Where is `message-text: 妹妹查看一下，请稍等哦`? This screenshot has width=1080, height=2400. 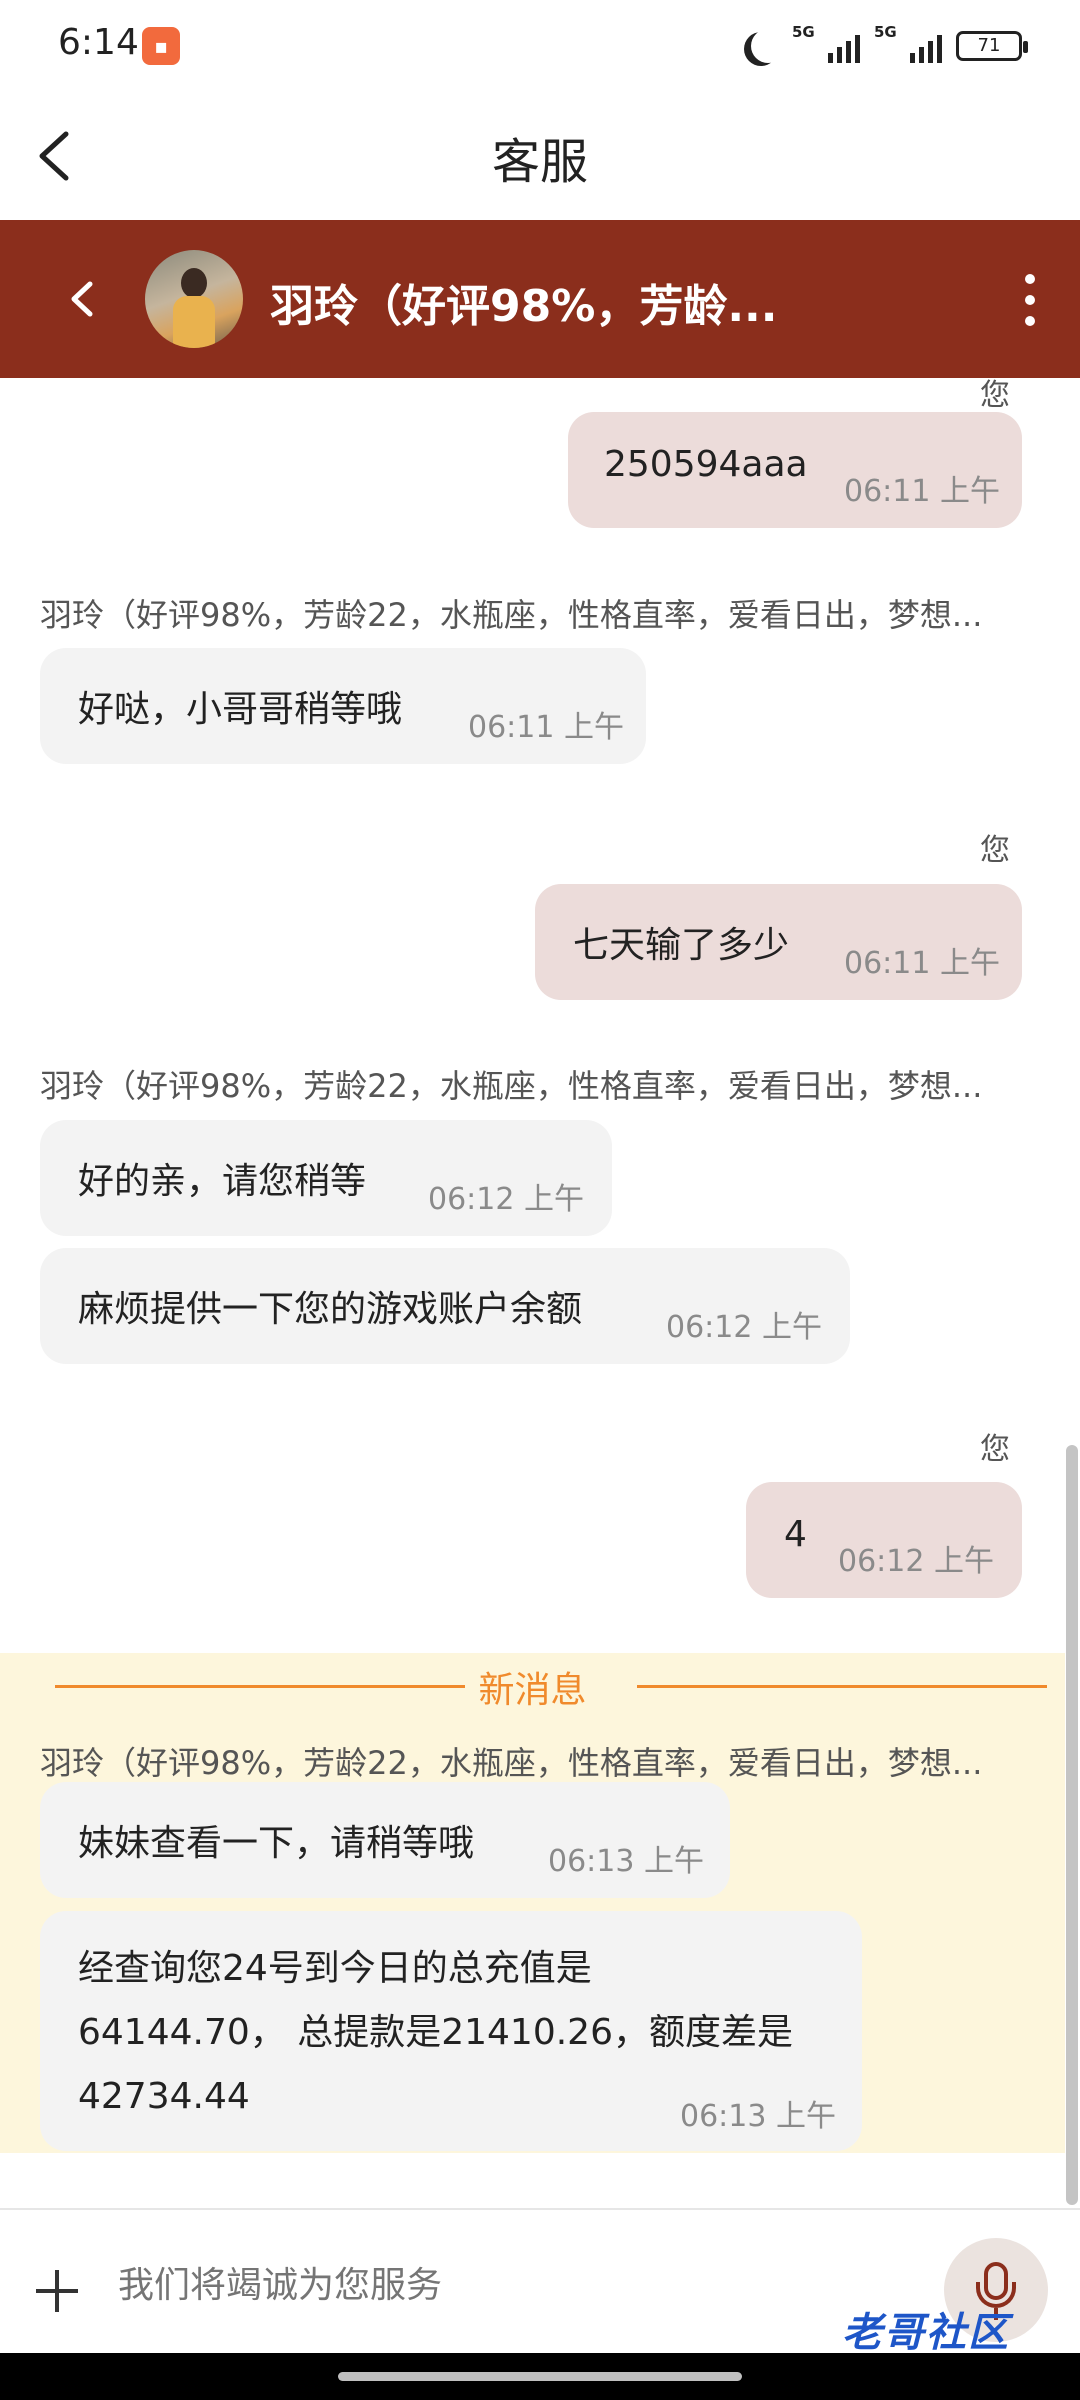 message-text: 妹妹查看一下，请稍等哦 is located at coordinates (276, 1843).